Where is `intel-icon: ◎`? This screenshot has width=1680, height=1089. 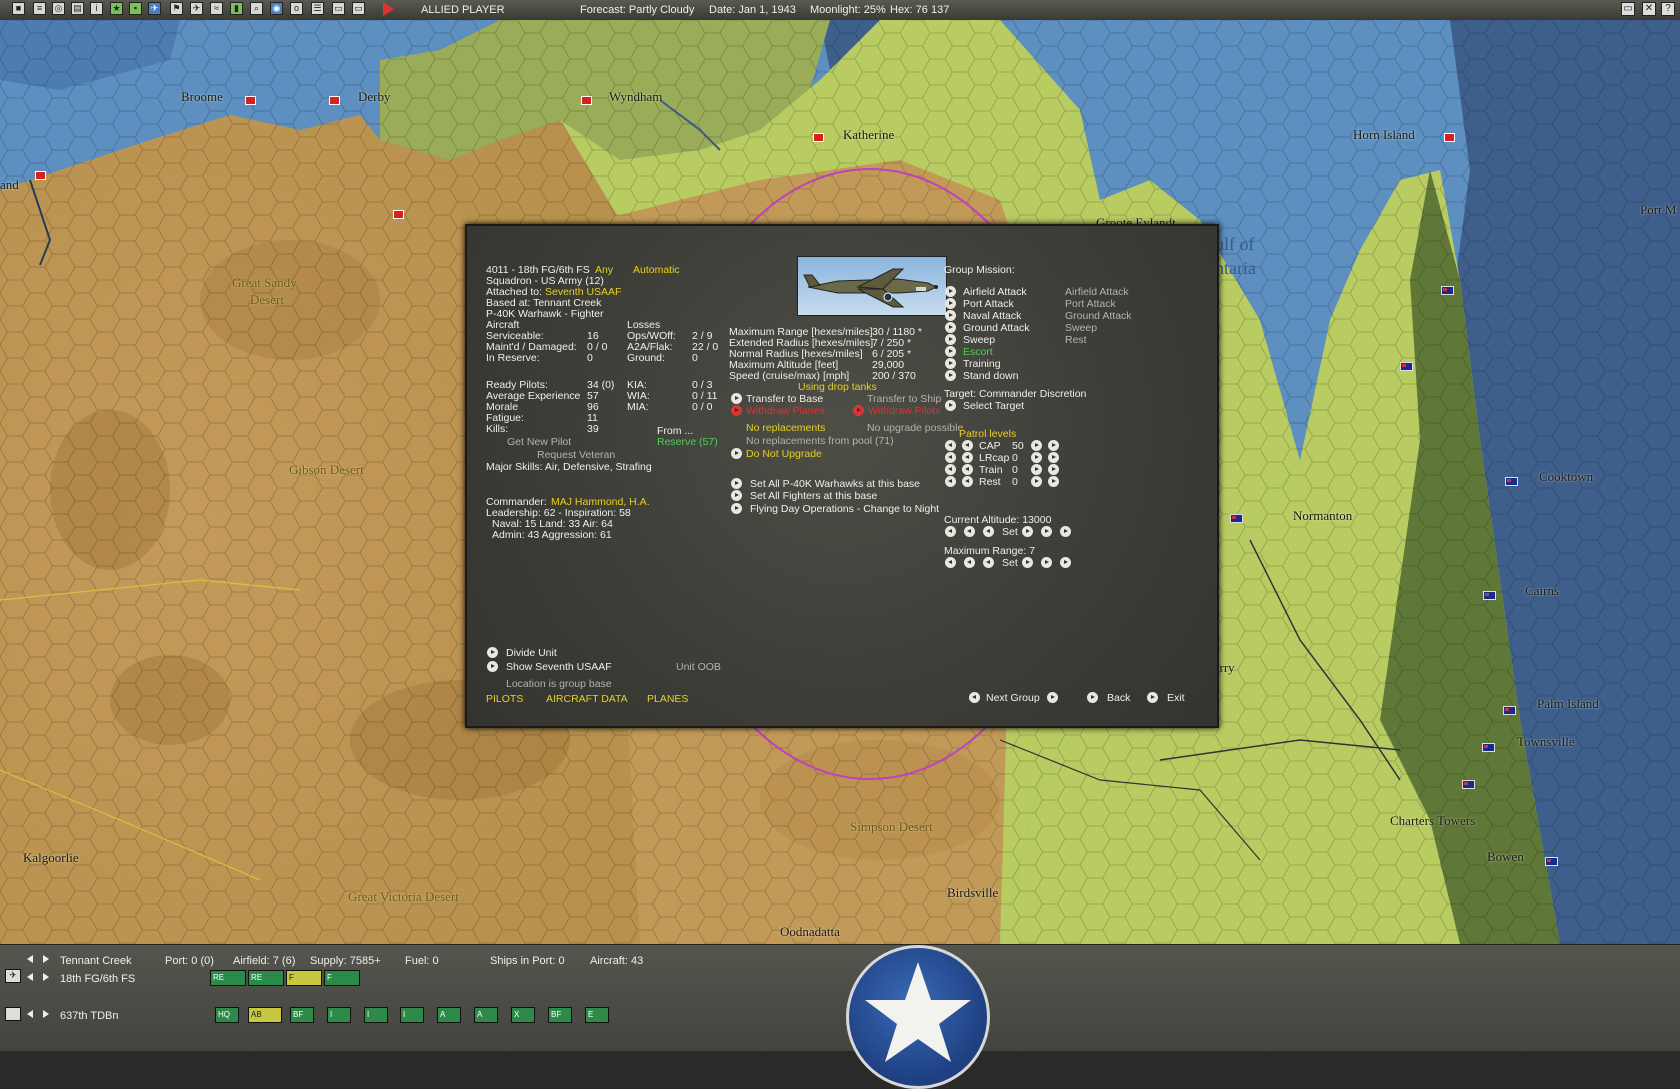 intel-icon: ◎ is located at coordinates (58, 8).